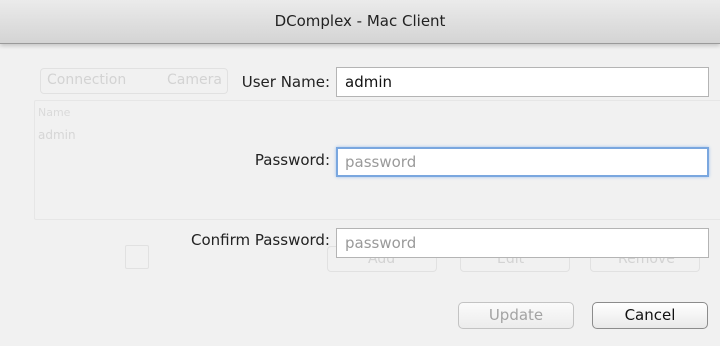 This screenshot has height=346, width=720. I want to click on update-button: Update, so click(516, 315).